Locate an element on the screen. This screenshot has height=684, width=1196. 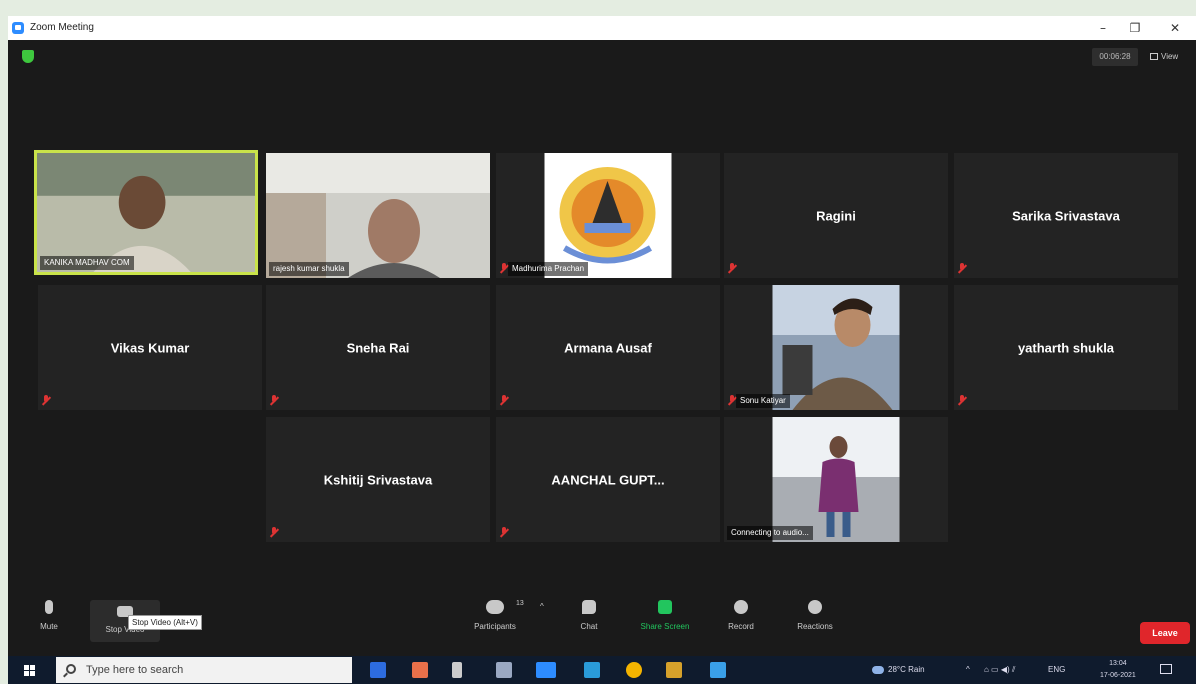
participant-tile-ragini: Ragini is located at coordinates (836, 215).